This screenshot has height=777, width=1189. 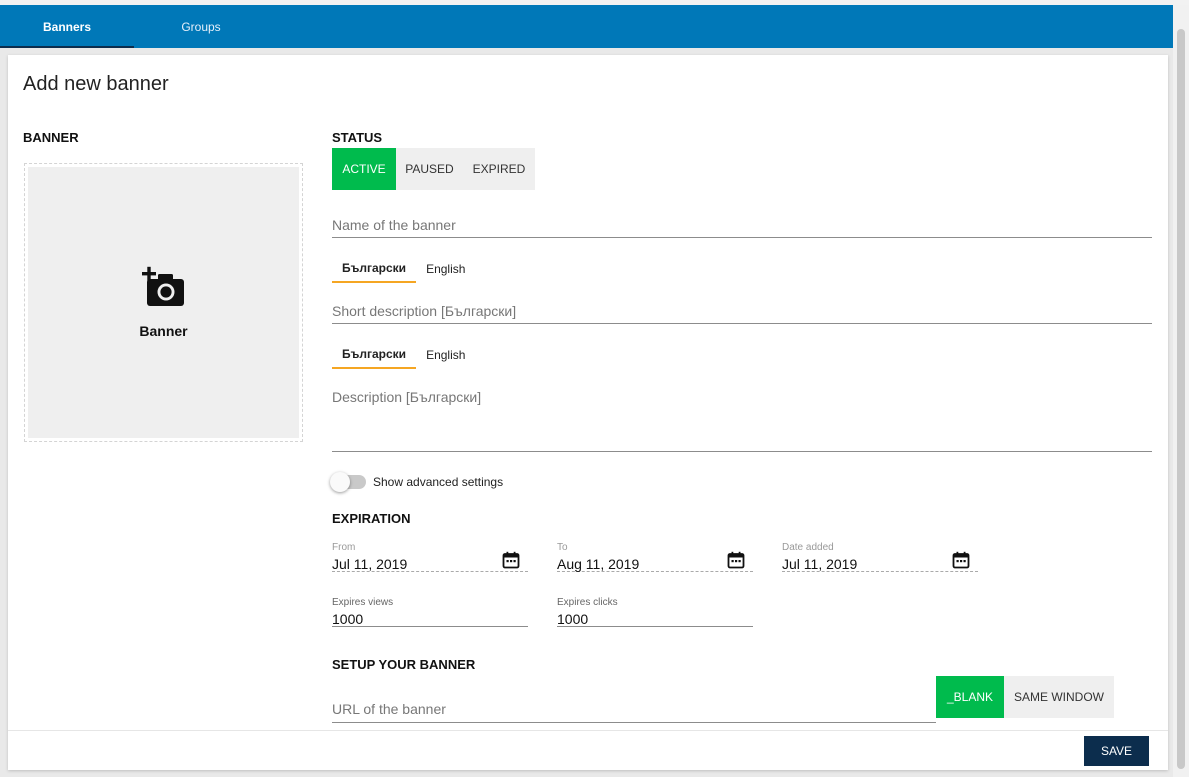 I want to click on upload-dropzone: Banner, so click(x=163, y=302).